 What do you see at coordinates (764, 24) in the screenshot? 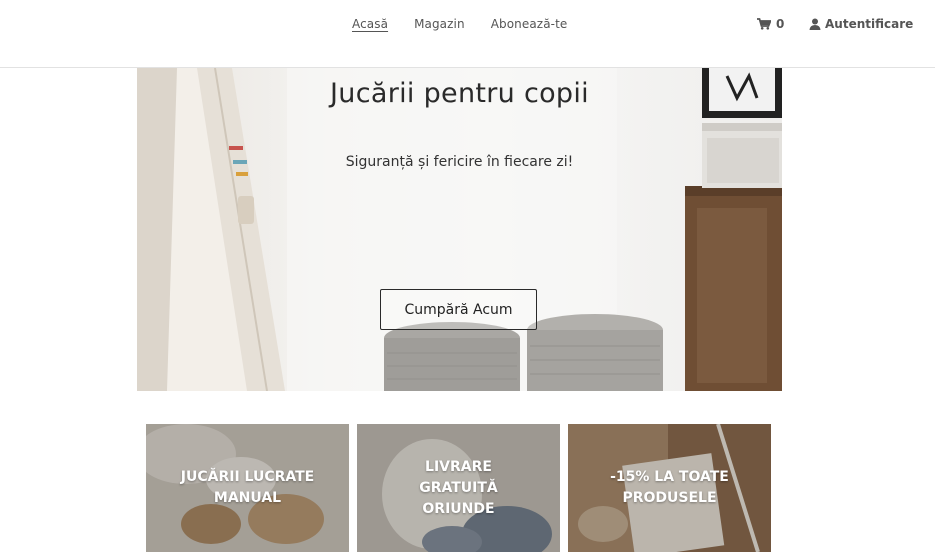
I see `cart-icon` at bounding box center [764, 24].